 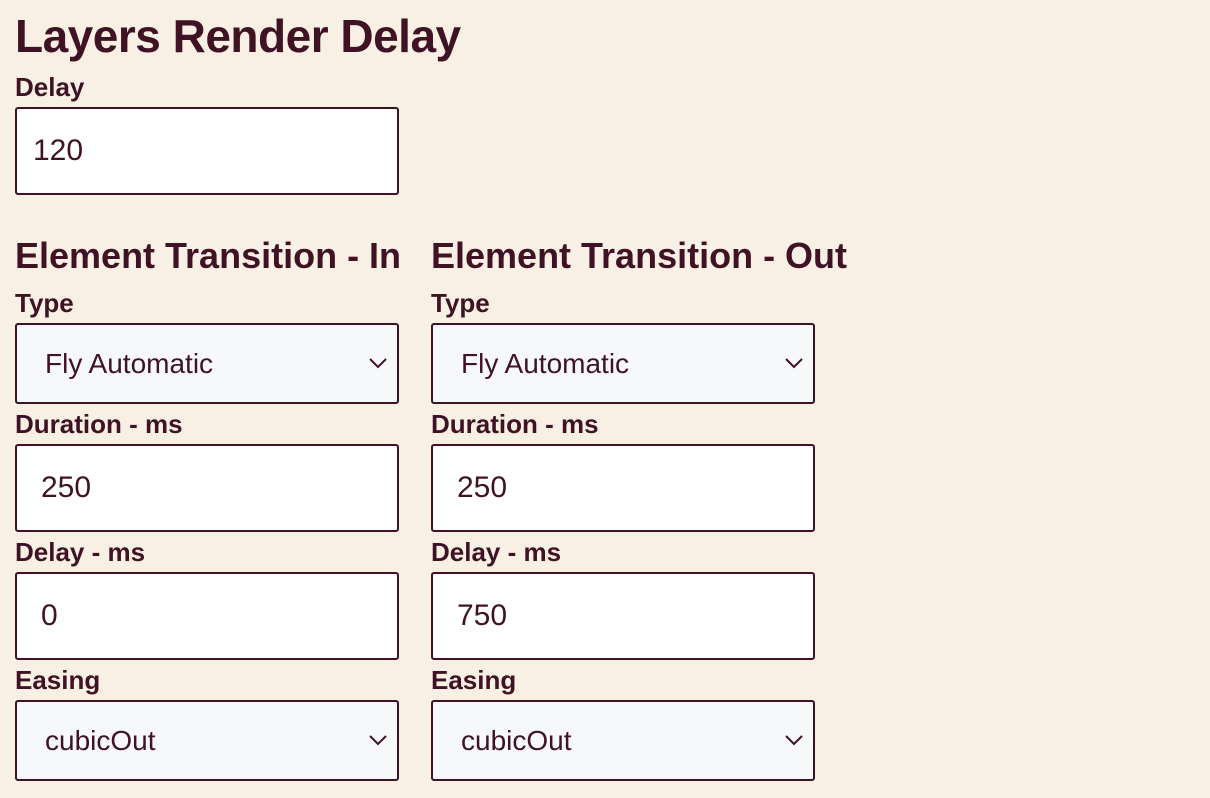 I want to click on transition-out-delay-input, so click(x=623, y=616).